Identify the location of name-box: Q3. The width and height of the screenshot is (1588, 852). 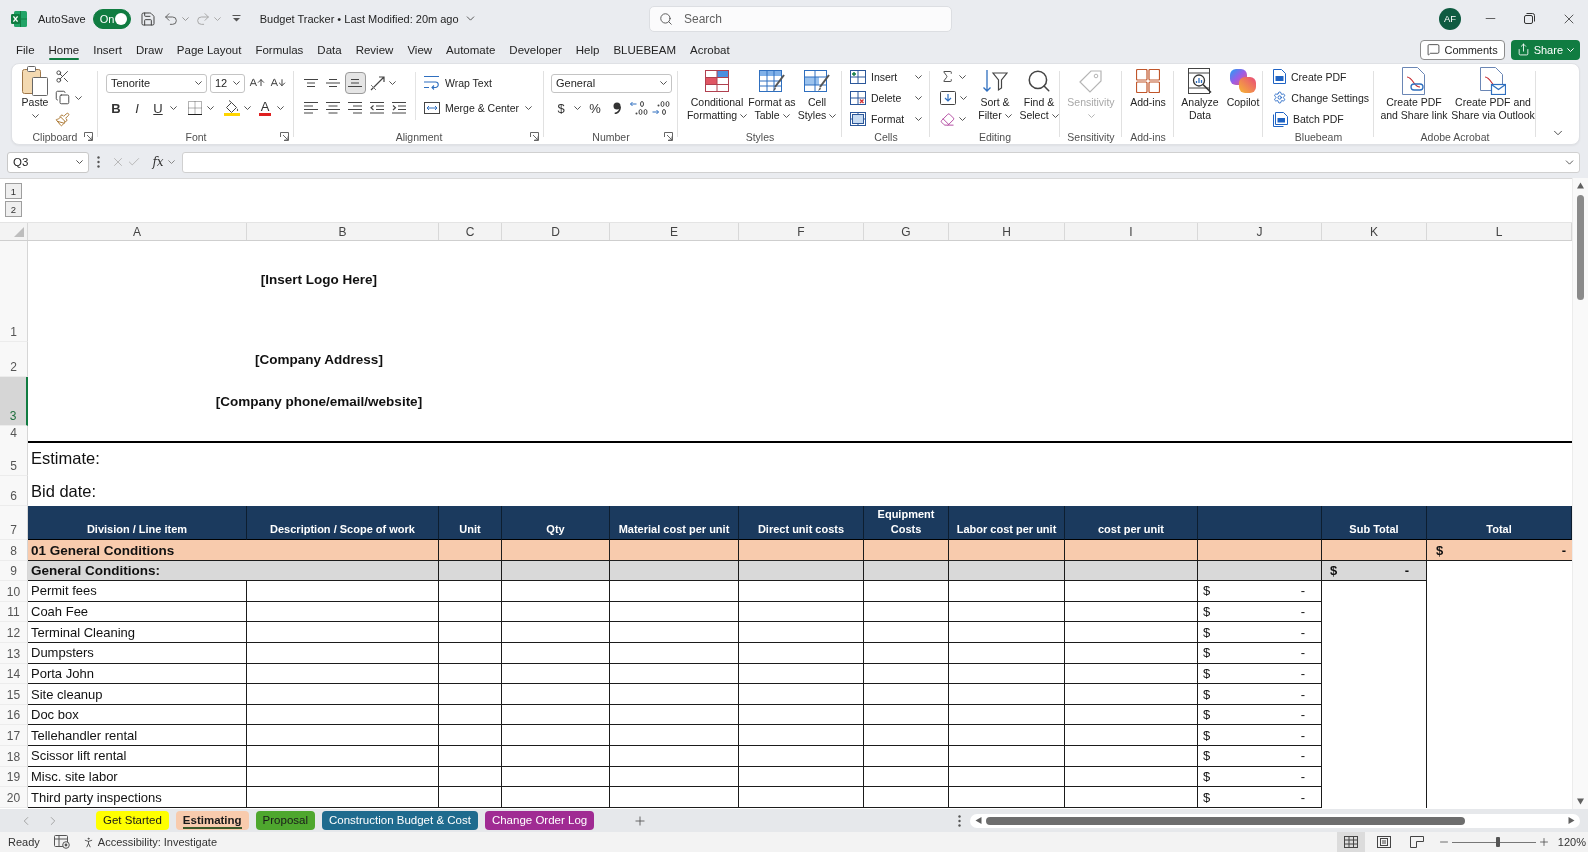
(48, 162).